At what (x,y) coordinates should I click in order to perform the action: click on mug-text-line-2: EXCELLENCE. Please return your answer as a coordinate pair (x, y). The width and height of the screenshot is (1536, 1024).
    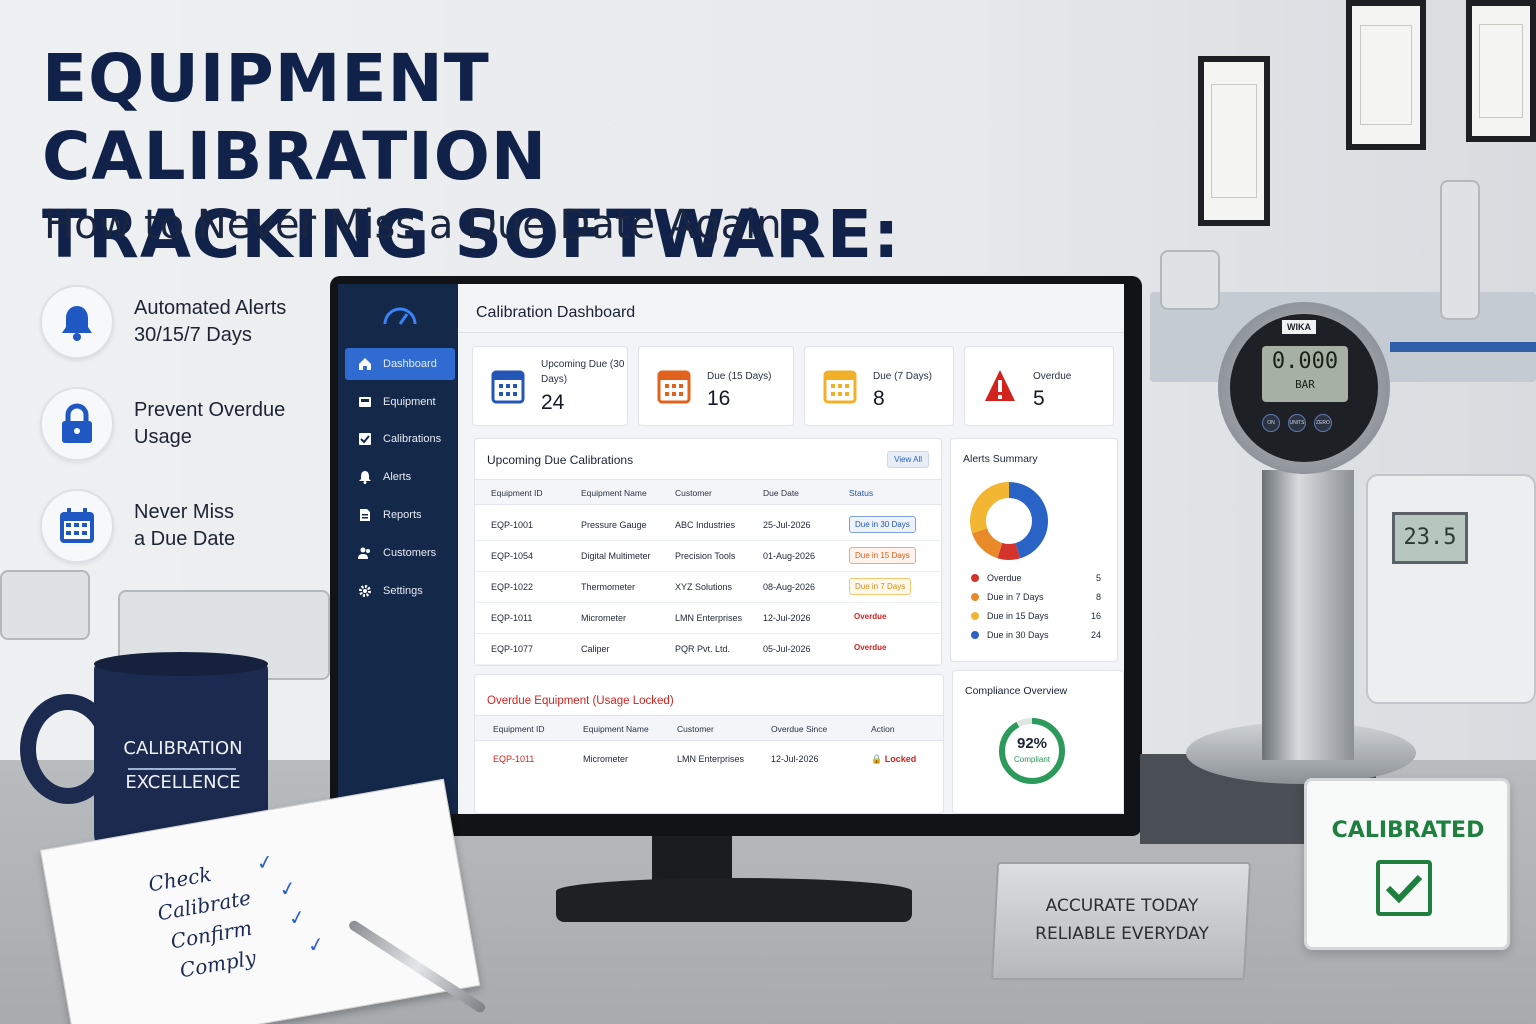
    Looking at the image, I should click on (183, 782).